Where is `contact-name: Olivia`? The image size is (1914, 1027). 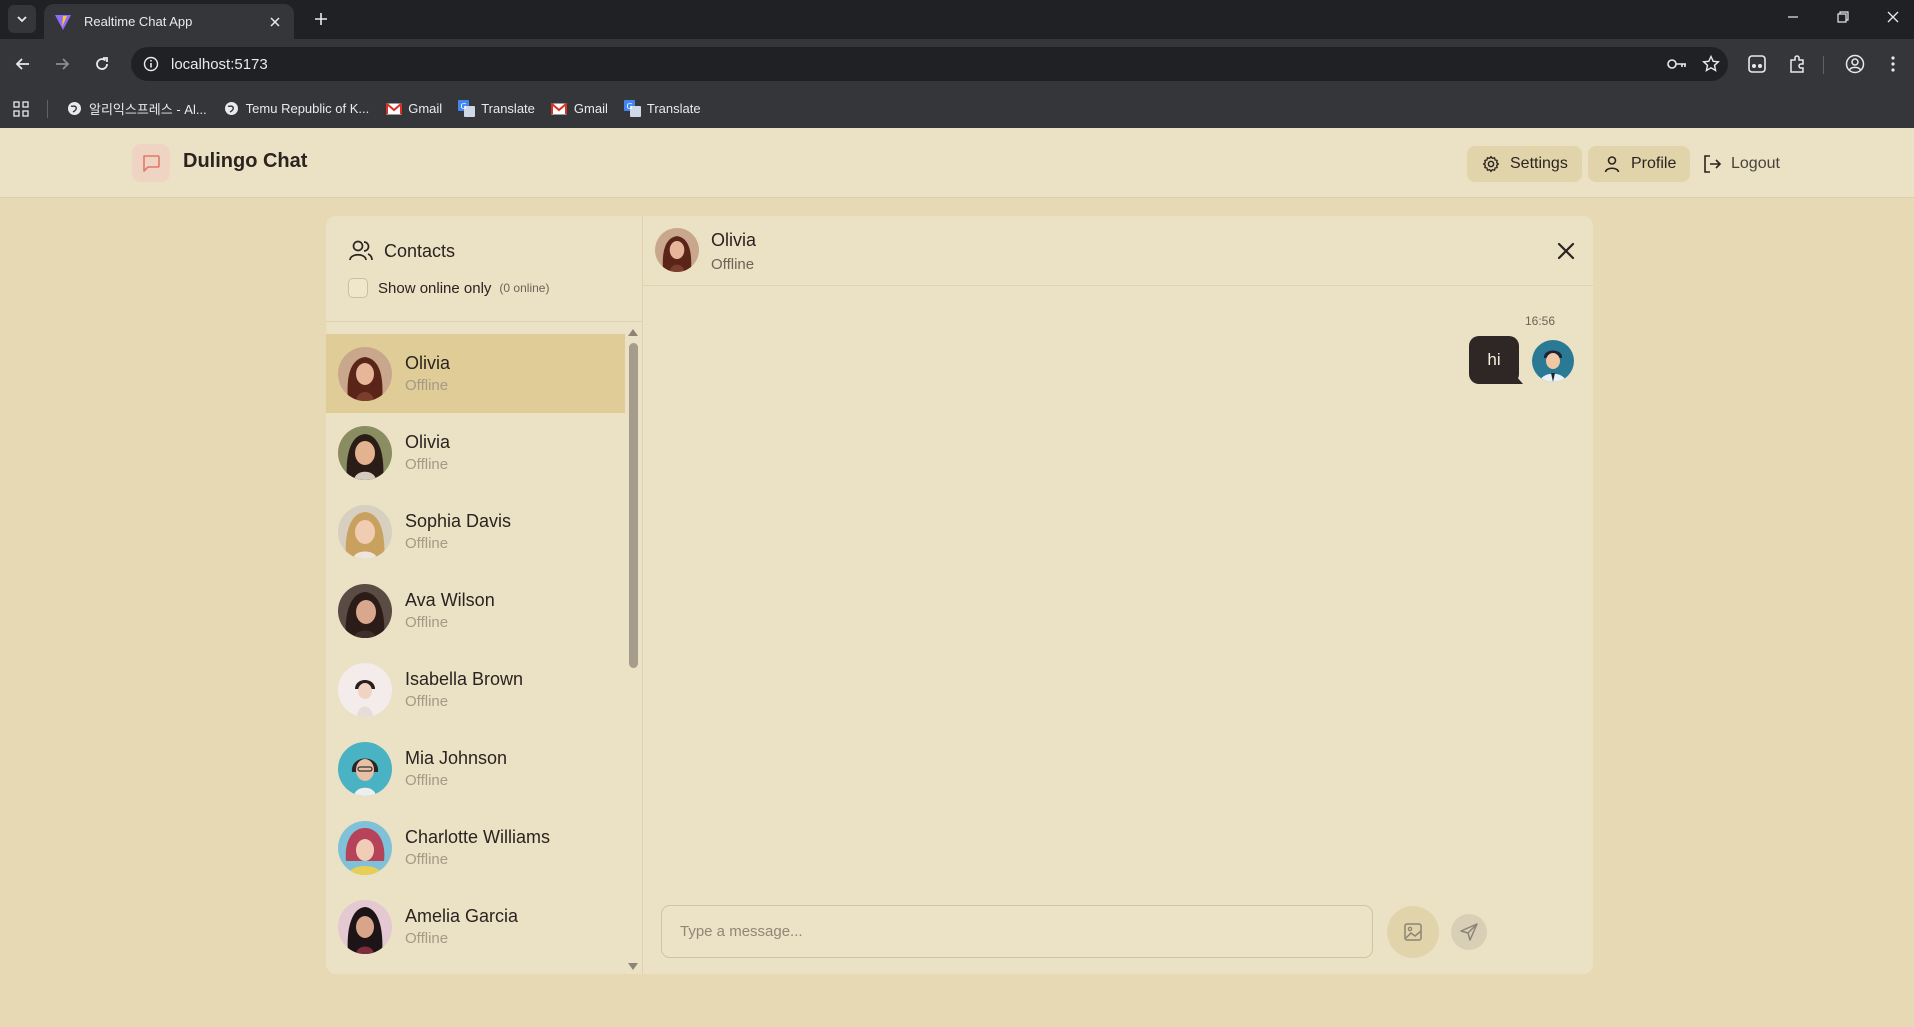 contact-name: Olivia is located at coordinates (428, 362).